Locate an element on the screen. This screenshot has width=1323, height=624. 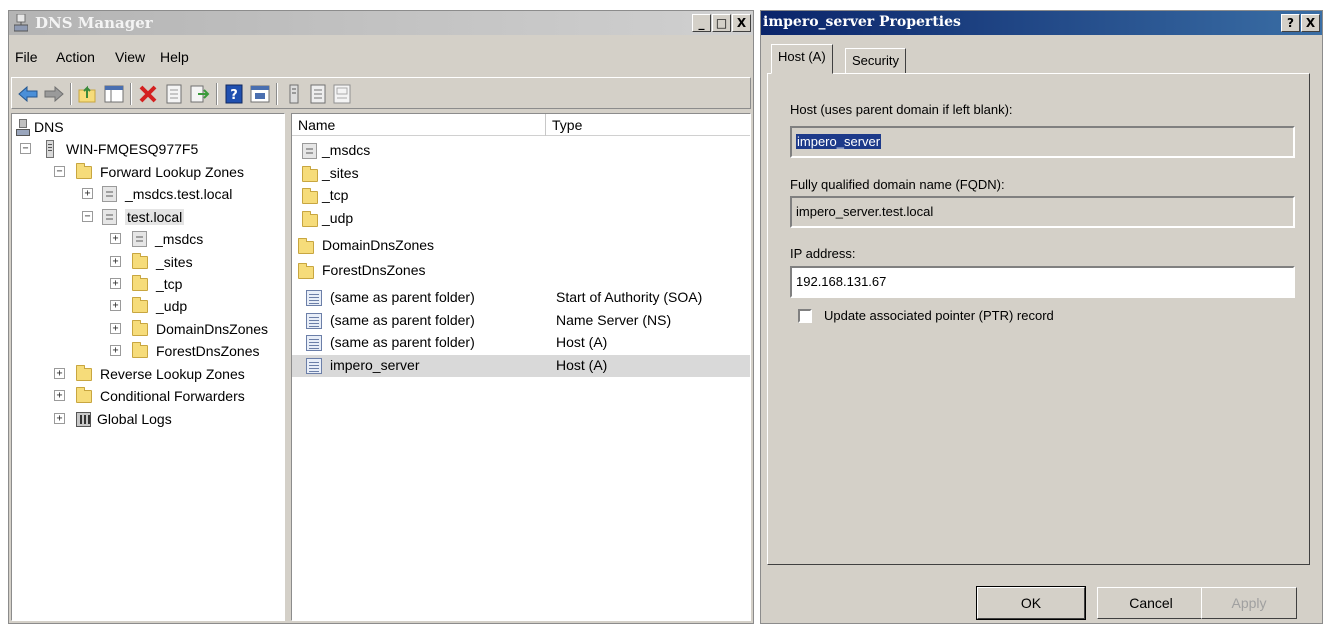
tree-item-reverse-lookup-zones: + Reverse Lookup Zones is located at coordinates (149, 374).